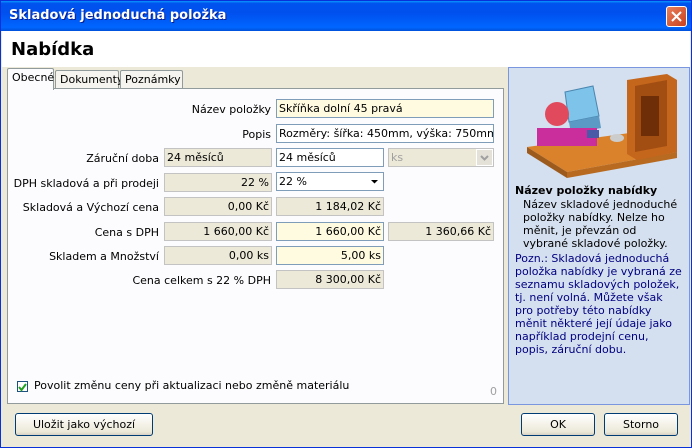 The width and height of the screenshot is (692, 448). What do you see at coordinates (218, 231) in the screenshot?
I see `price-vat-stock-field: 1 660,00 Kč` at bounding box center [218, 231].